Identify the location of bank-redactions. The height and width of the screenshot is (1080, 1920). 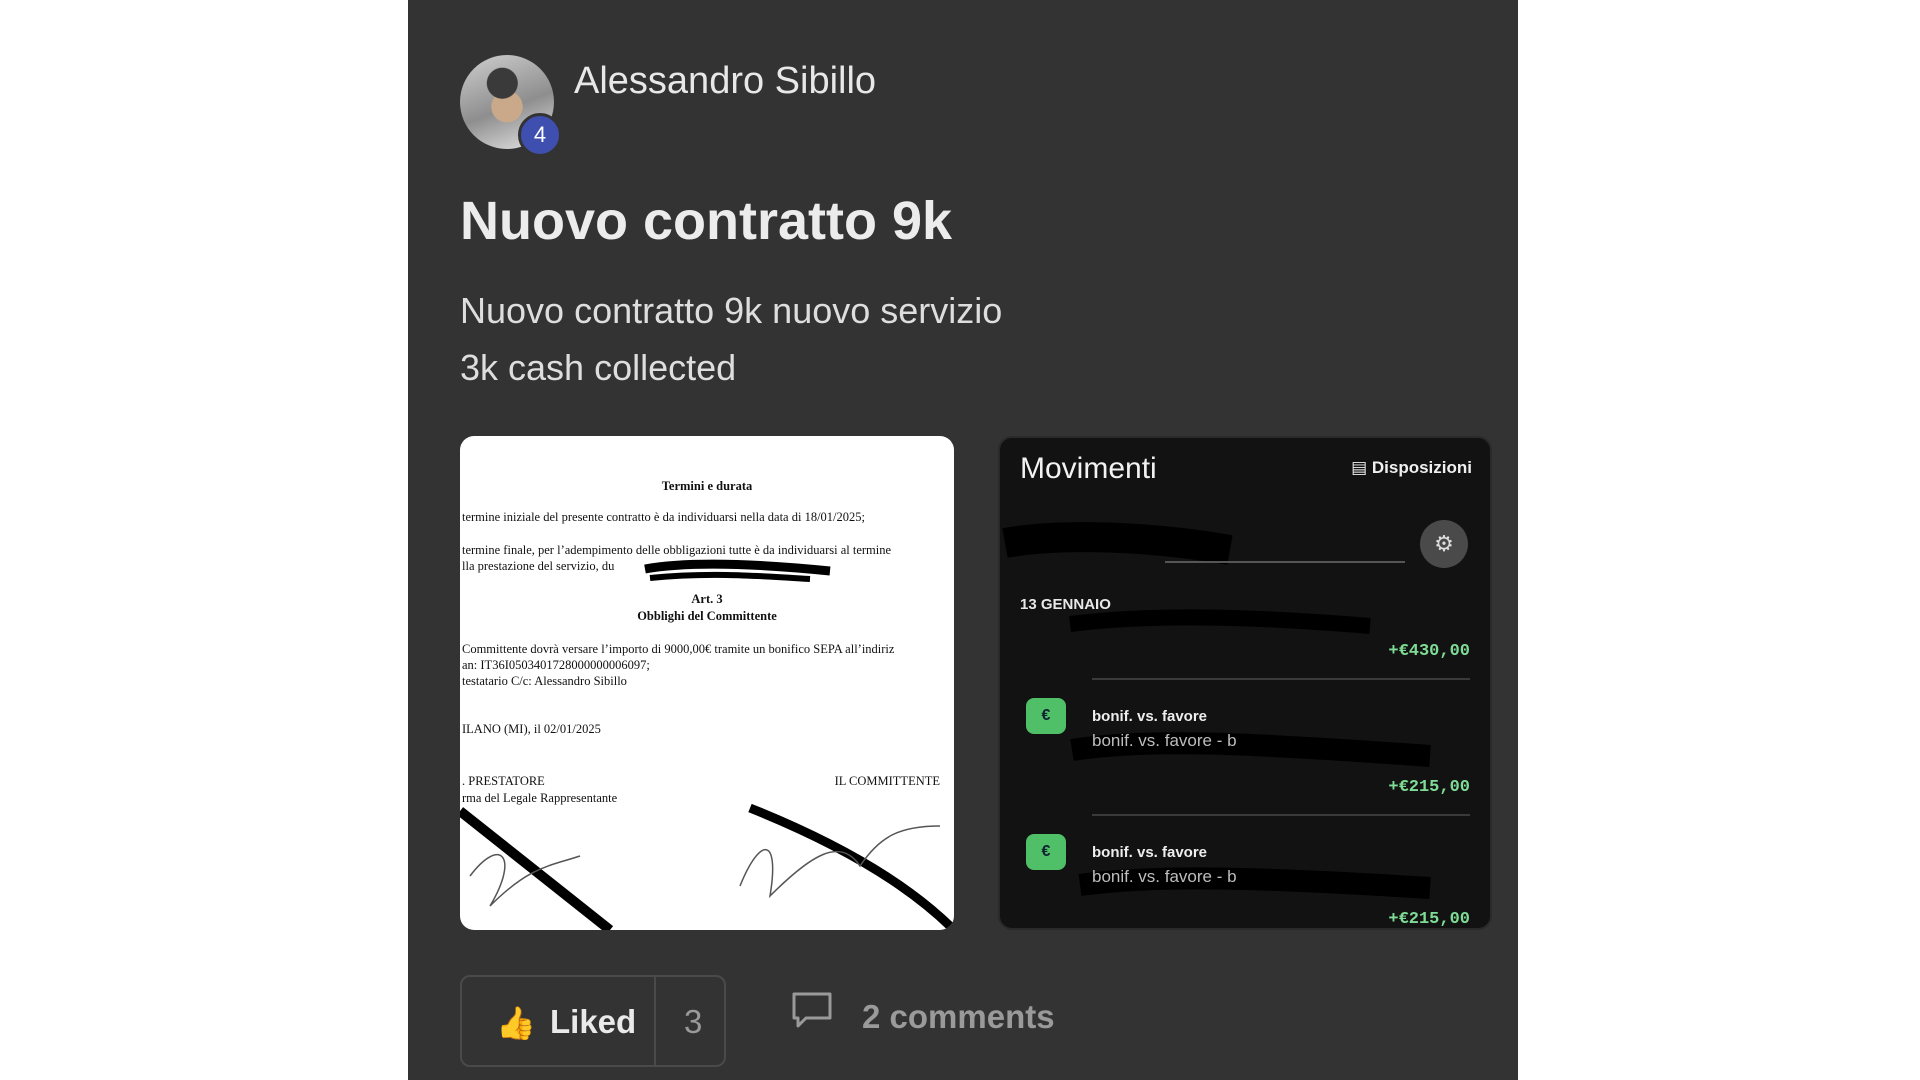
(1216, 710).